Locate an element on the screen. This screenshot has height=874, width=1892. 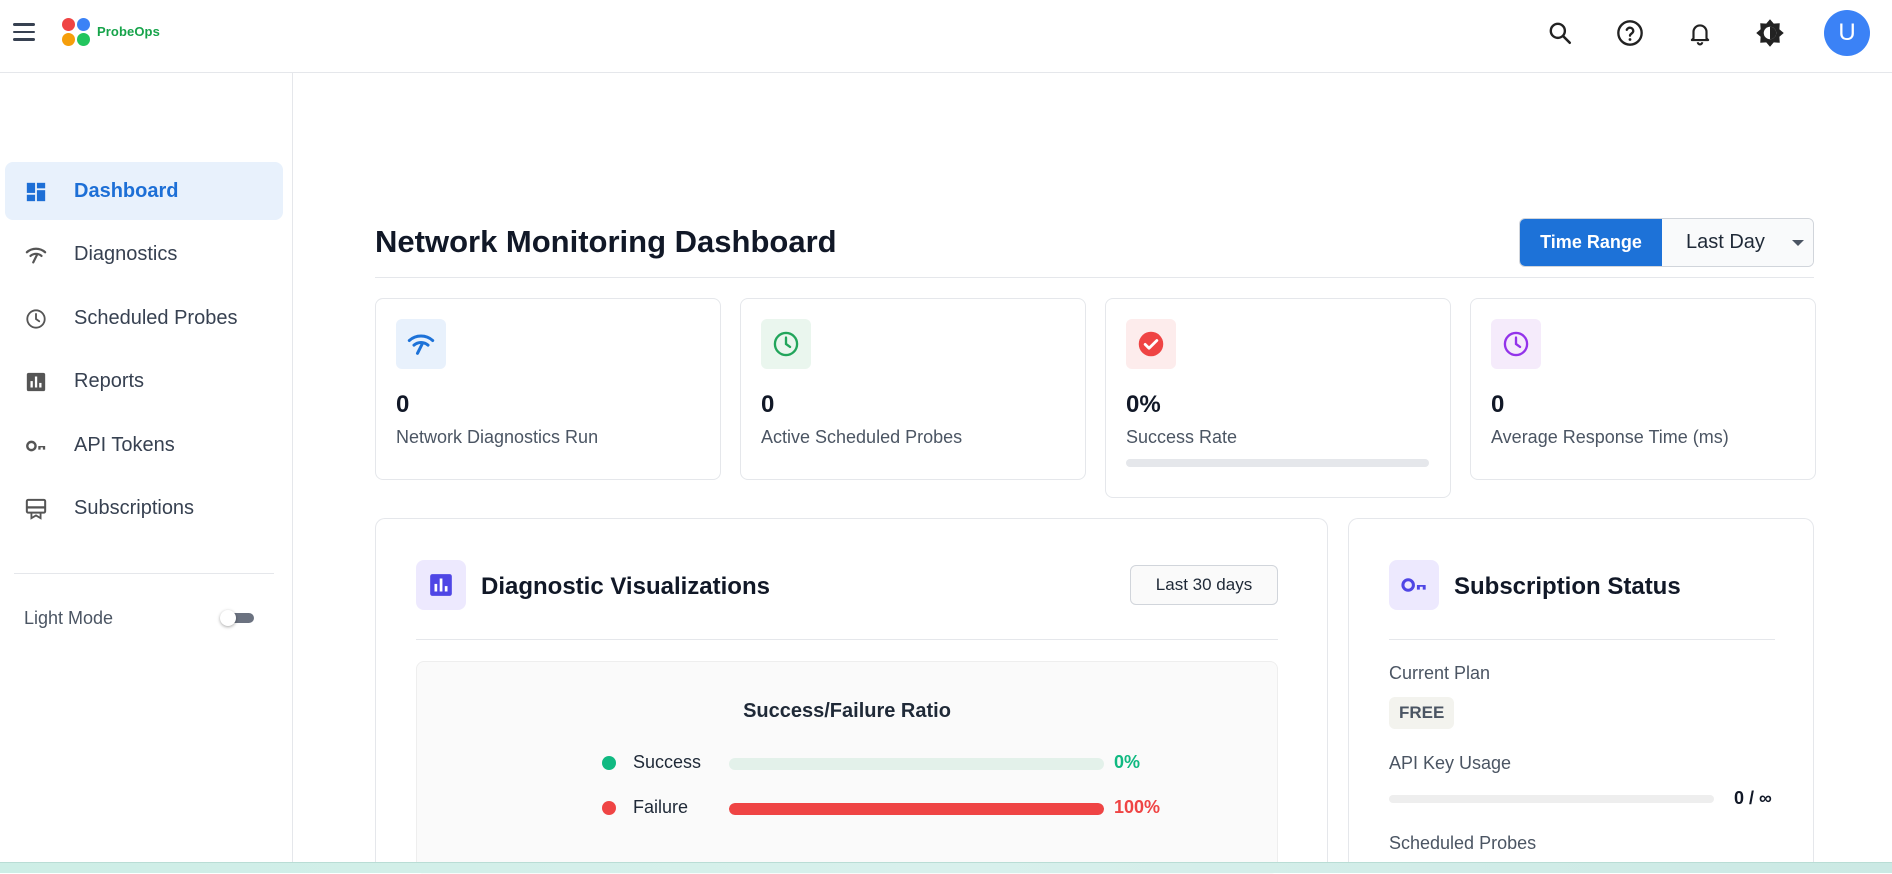
sidebar-item-reports: Reports is located at coordinates (144, 381).